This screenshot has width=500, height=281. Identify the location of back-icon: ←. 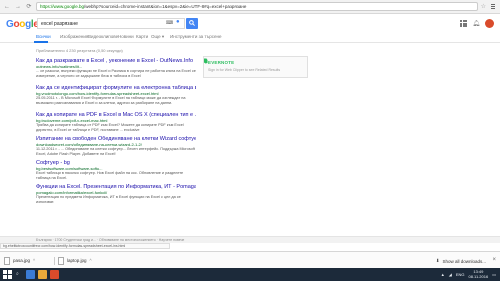
(7, 7).